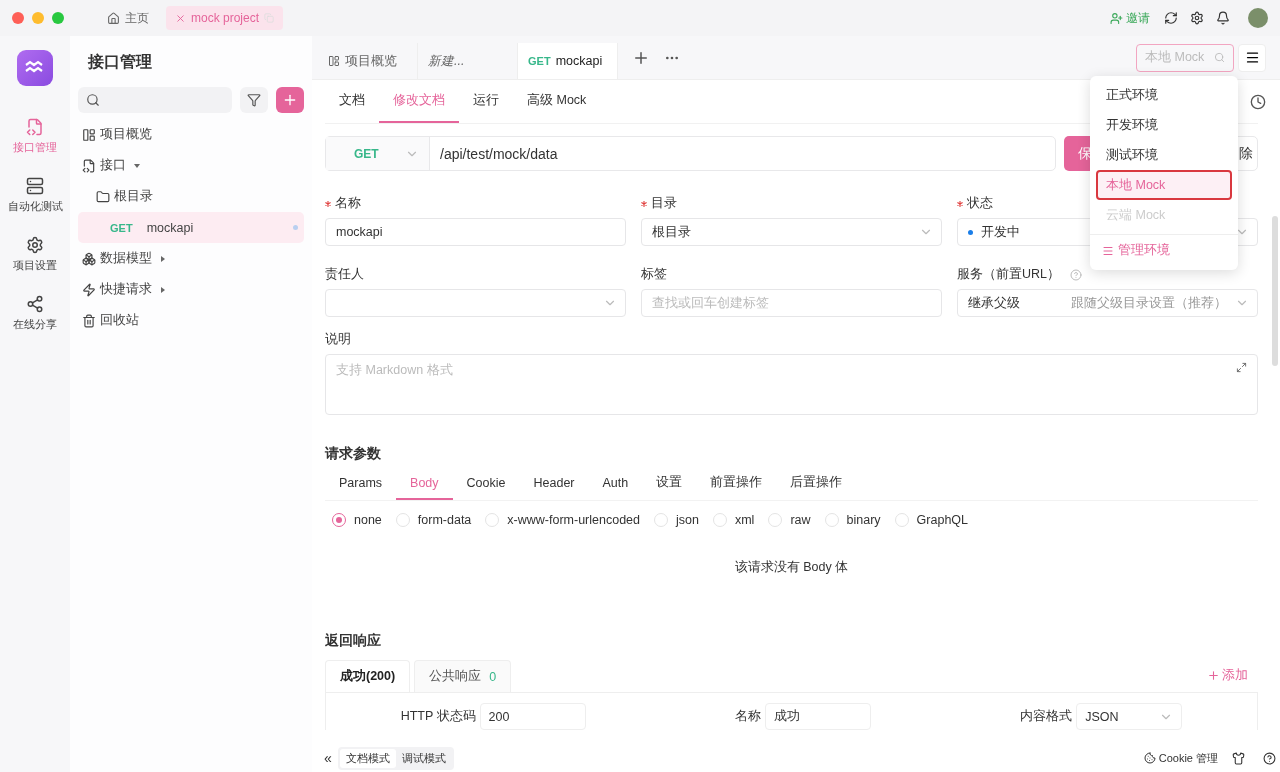  Describe the element at coordinates (687, 520) in the screenshot. I see `radio-label: json` at that location.